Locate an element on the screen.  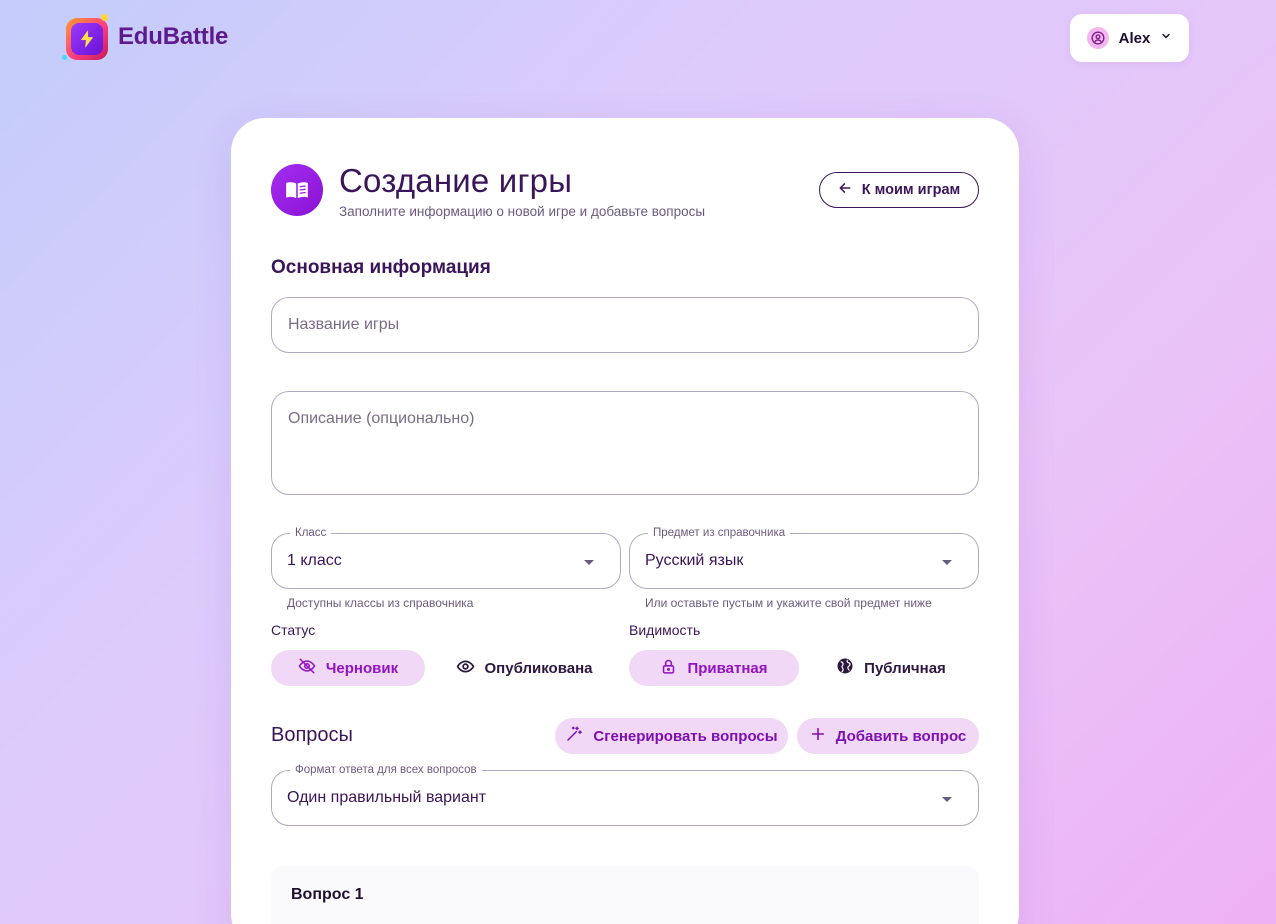
class-select-value: 1 класс is located at coordinates (314, 560).